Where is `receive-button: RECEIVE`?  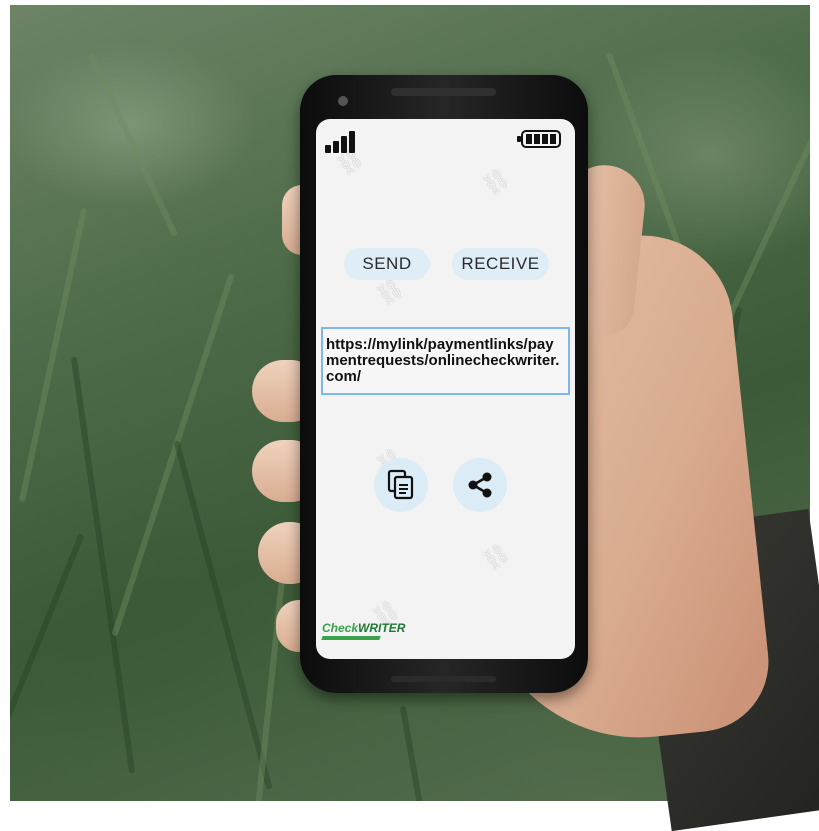 receive-button: RECEIVE is located at coordinates (500, 264).